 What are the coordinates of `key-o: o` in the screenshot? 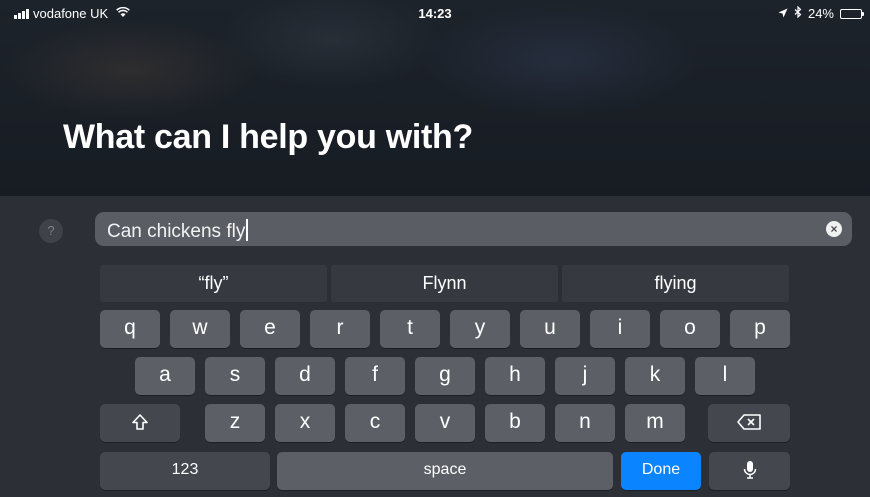 It's located at (690, 329).